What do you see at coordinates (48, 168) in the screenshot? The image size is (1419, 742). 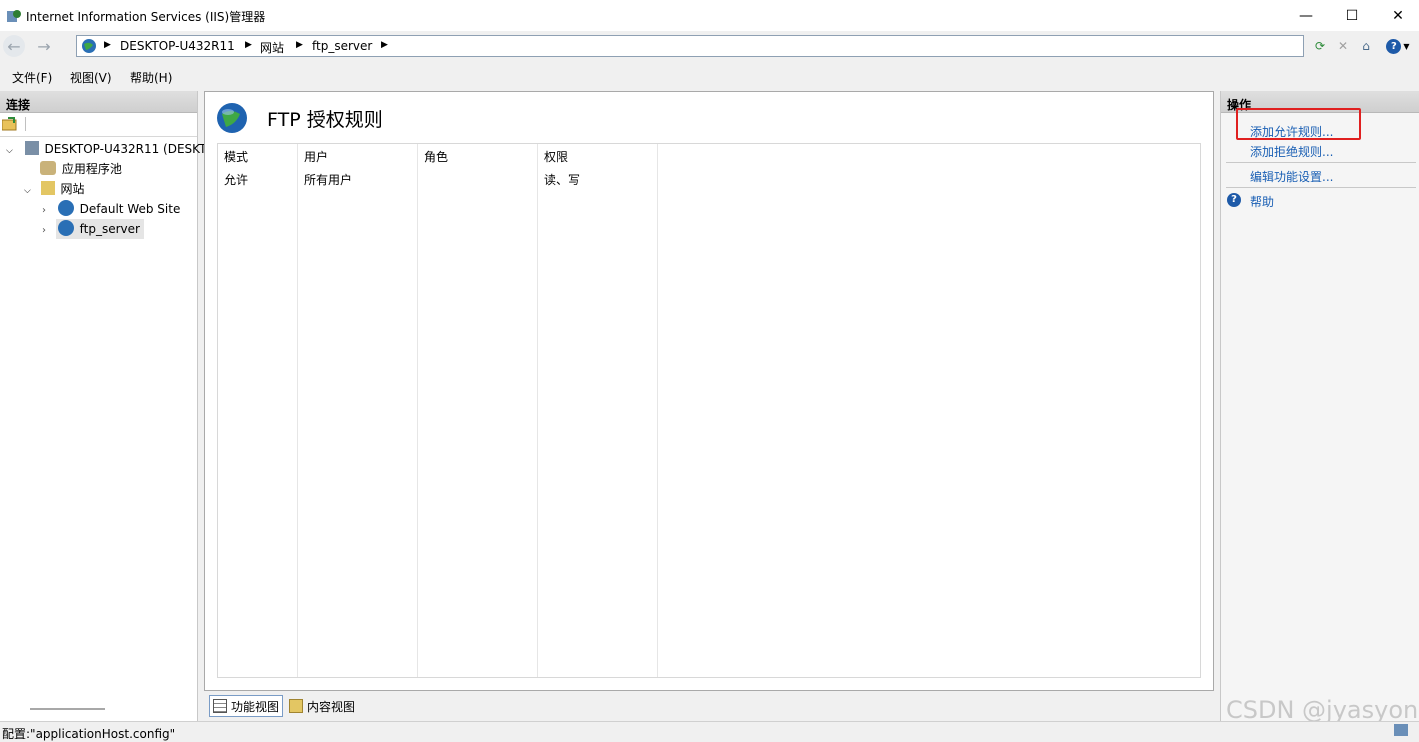 I see `app-pool-icon` at bounding box center [48, 168].